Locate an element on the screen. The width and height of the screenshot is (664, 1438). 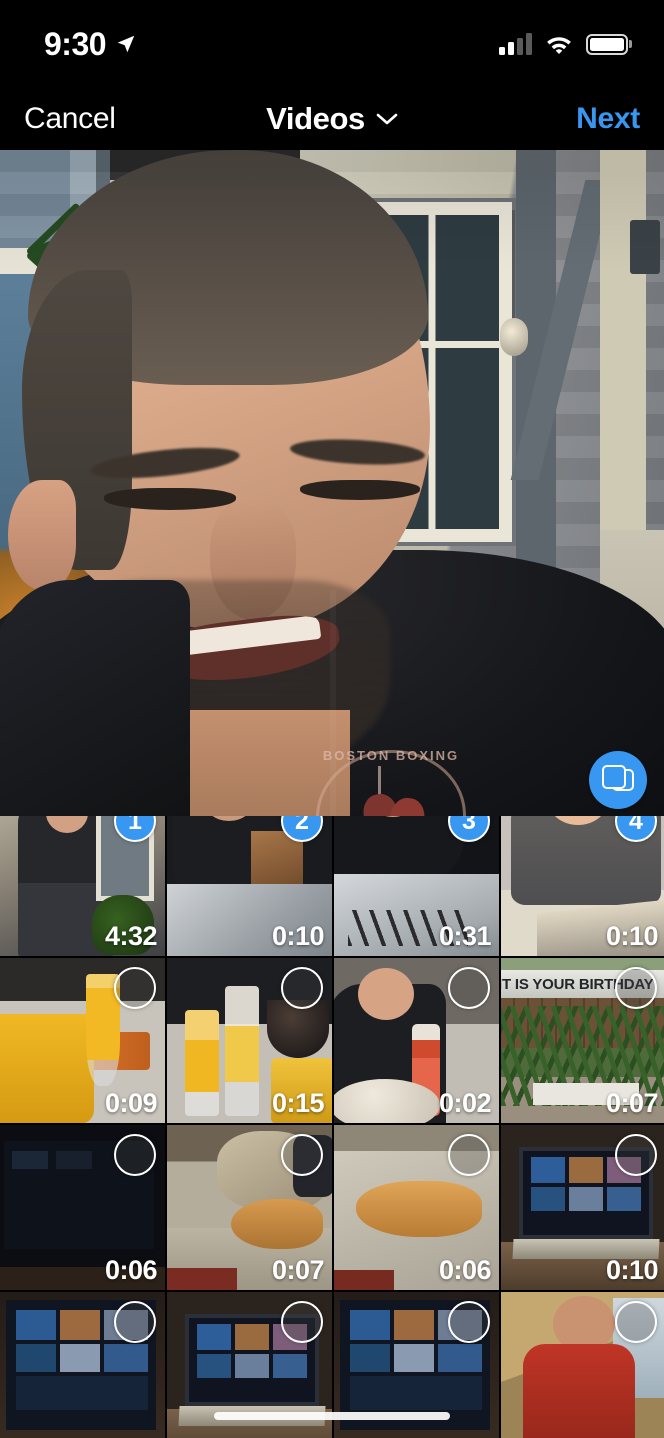
media-thumbnail: 4 0:10 is located at coordinates (582, 886).